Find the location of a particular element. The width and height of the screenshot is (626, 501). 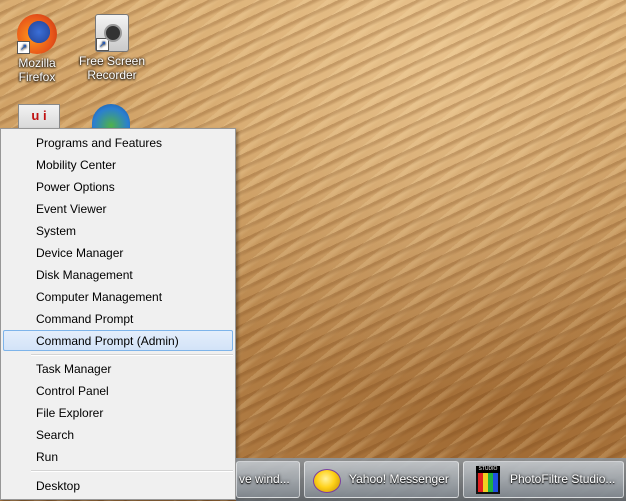

menu-item-disk-management: Disk Management is located at coordinates (118, 274).